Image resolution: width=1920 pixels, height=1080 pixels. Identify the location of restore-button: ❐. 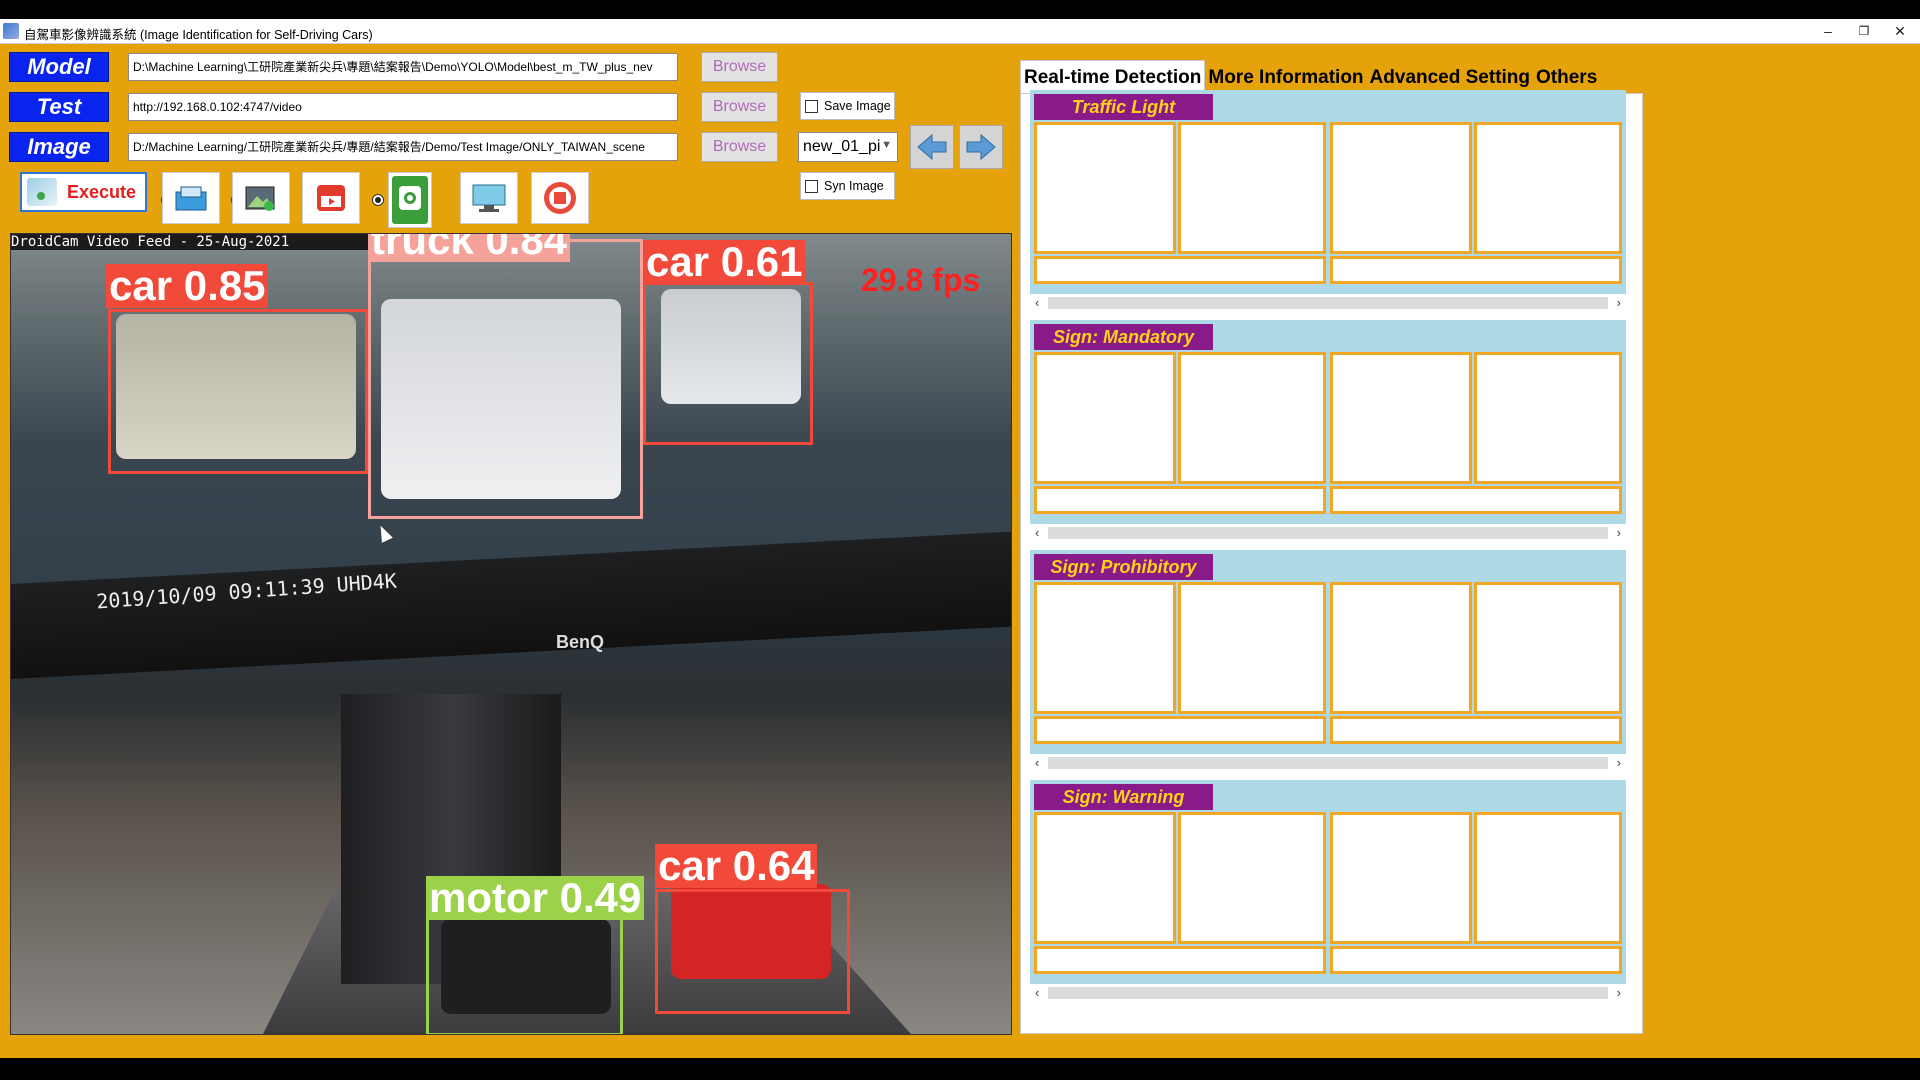
(1864, 31).